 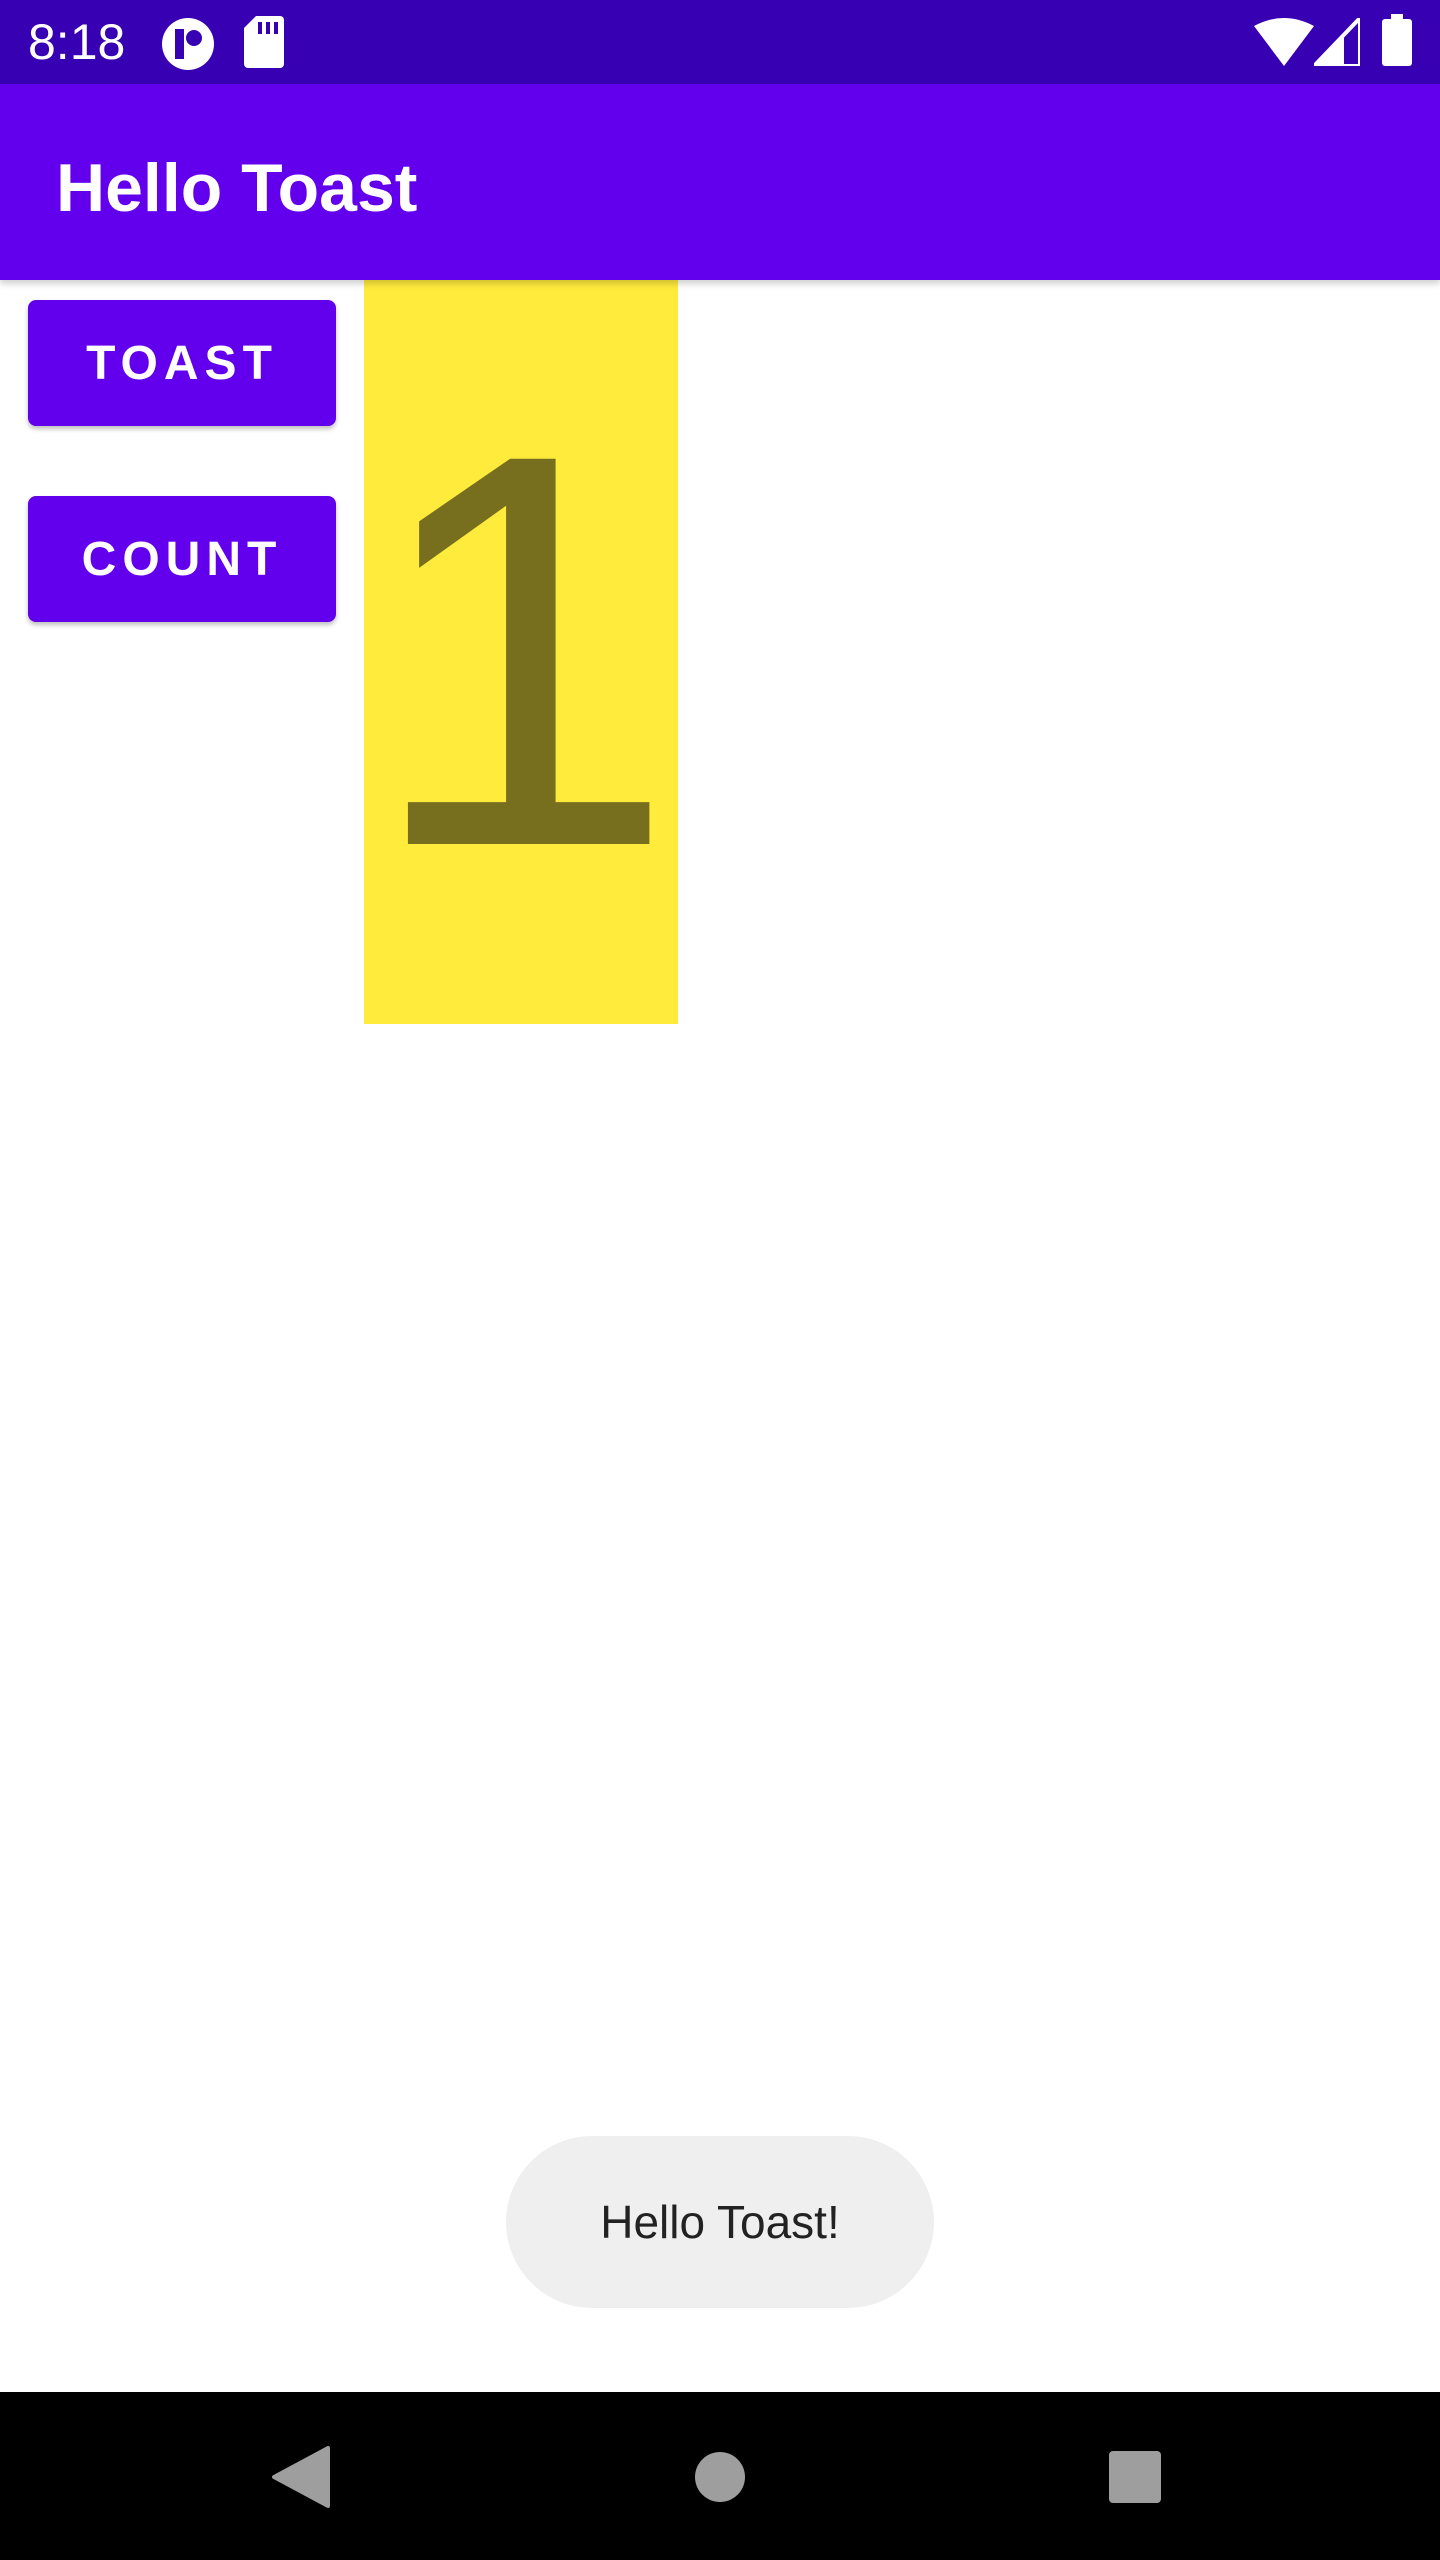 I want to click on navigation-bar, so click(x=720, y=2476).